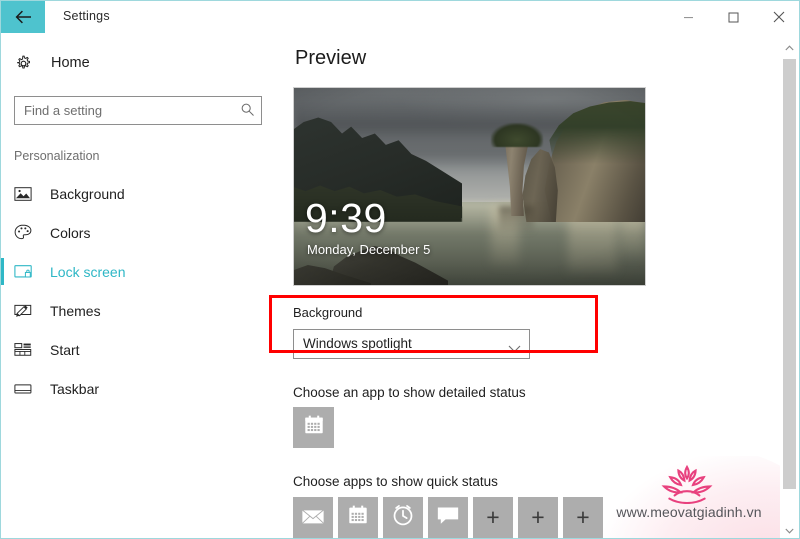 Image resolution: width=800 pixels, height=539 pixels. What do you see at coordinates (328, 312) in the screenshot?
I see `background-label: Background` at bounding box center [328, 312].